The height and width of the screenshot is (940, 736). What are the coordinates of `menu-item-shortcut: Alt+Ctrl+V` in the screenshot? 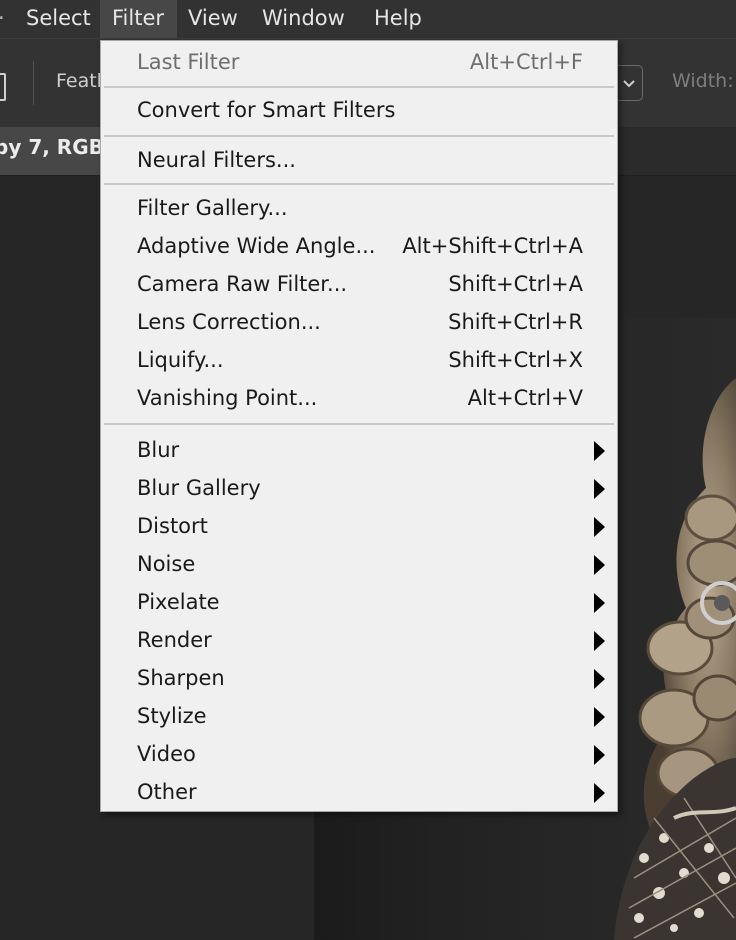 It's located at (525, 398).